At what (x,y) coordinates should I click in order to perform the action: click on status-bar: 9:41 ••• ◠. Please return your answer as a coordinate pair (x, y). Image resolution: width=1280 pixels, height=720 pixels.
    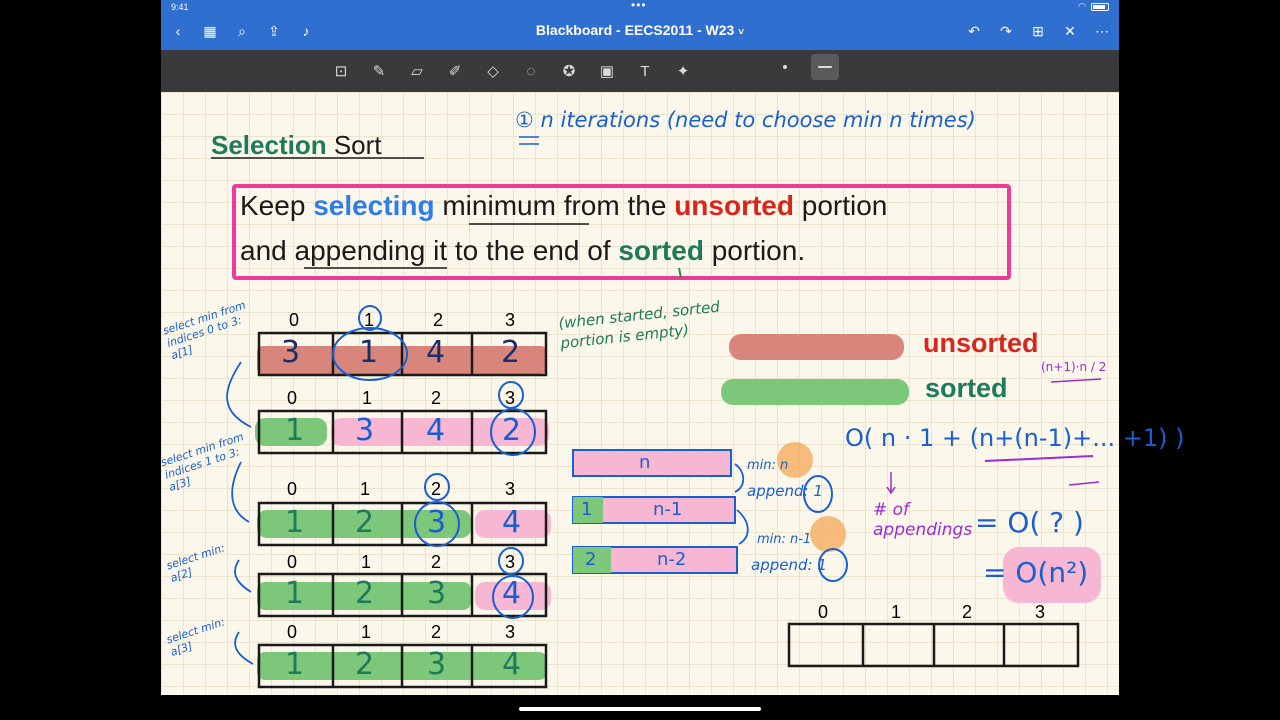
    Looking at the image, I should click on (640, 7).